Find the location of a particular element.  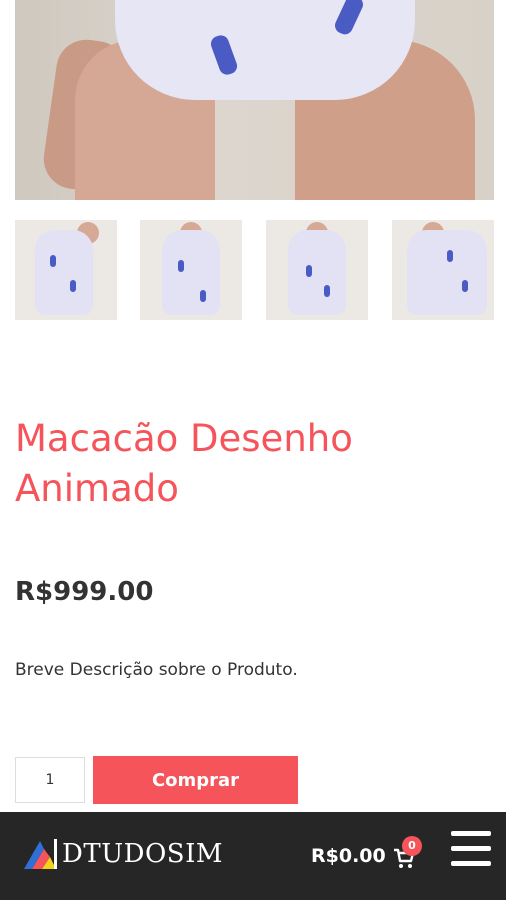

site-logo: DTUDOSIM is located at coordinates (121, 854).